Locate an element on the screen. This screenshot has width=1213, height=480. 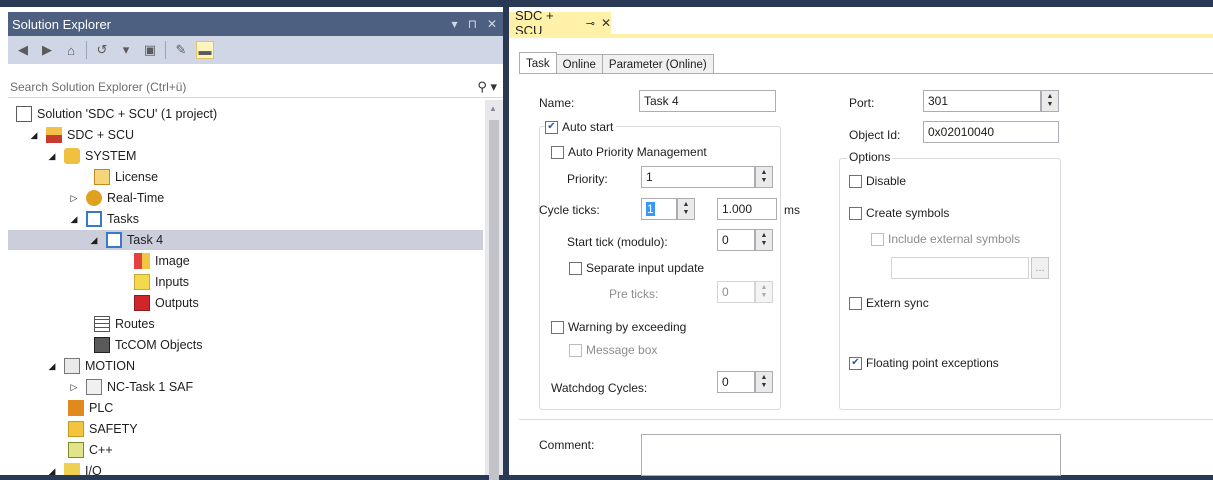
search-box: Search Solution Explorer (Ctrl+ü) ⚲ ▾ is located at coordinates (255, 87).